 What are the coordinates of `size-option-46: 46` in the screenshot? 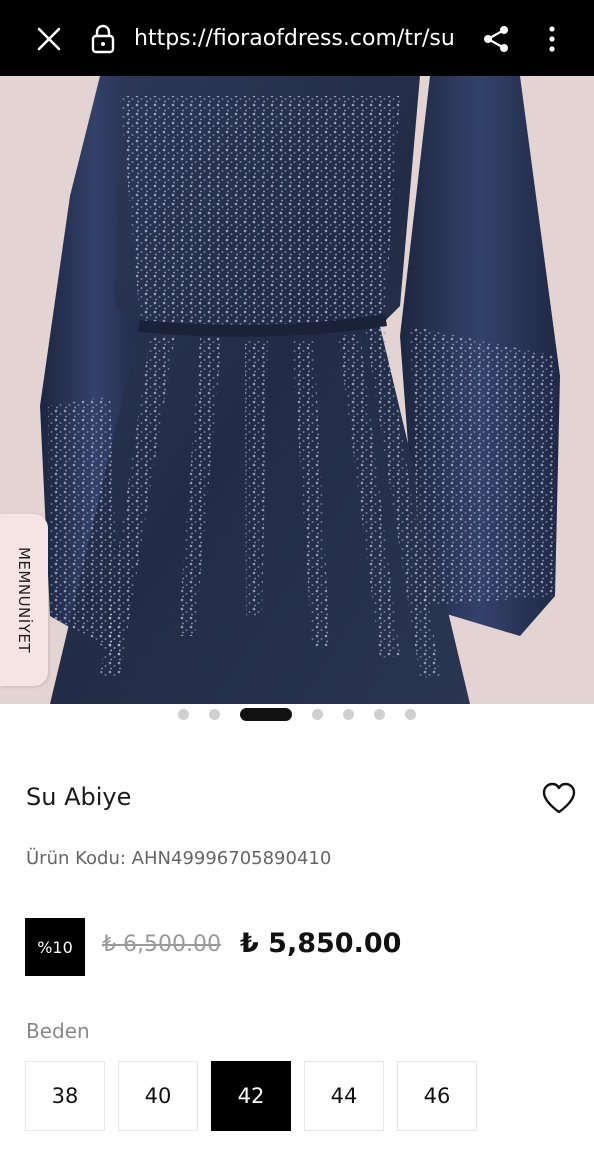 It's located at (437, 1096).